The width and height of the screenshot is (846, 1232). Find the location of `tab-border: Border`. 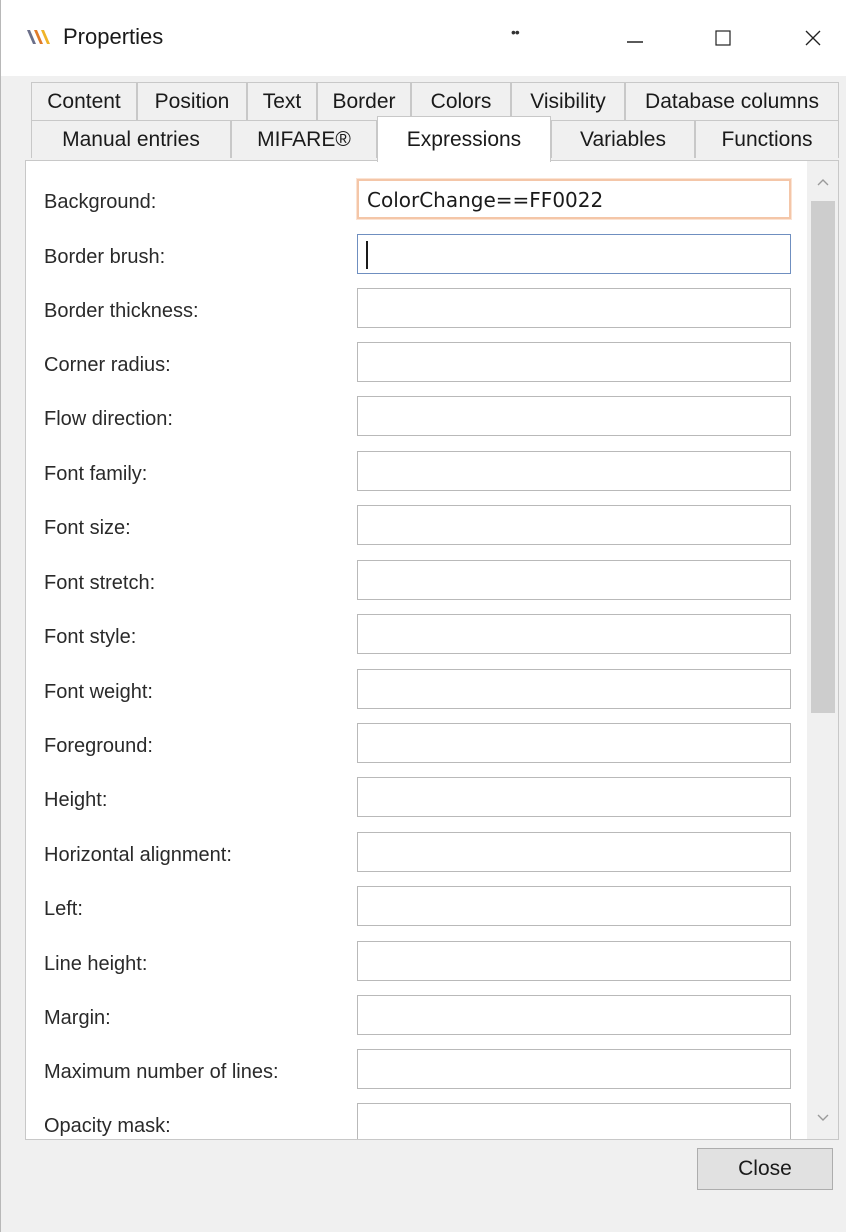

tab-border: Border is located at coordinates (364, 101).